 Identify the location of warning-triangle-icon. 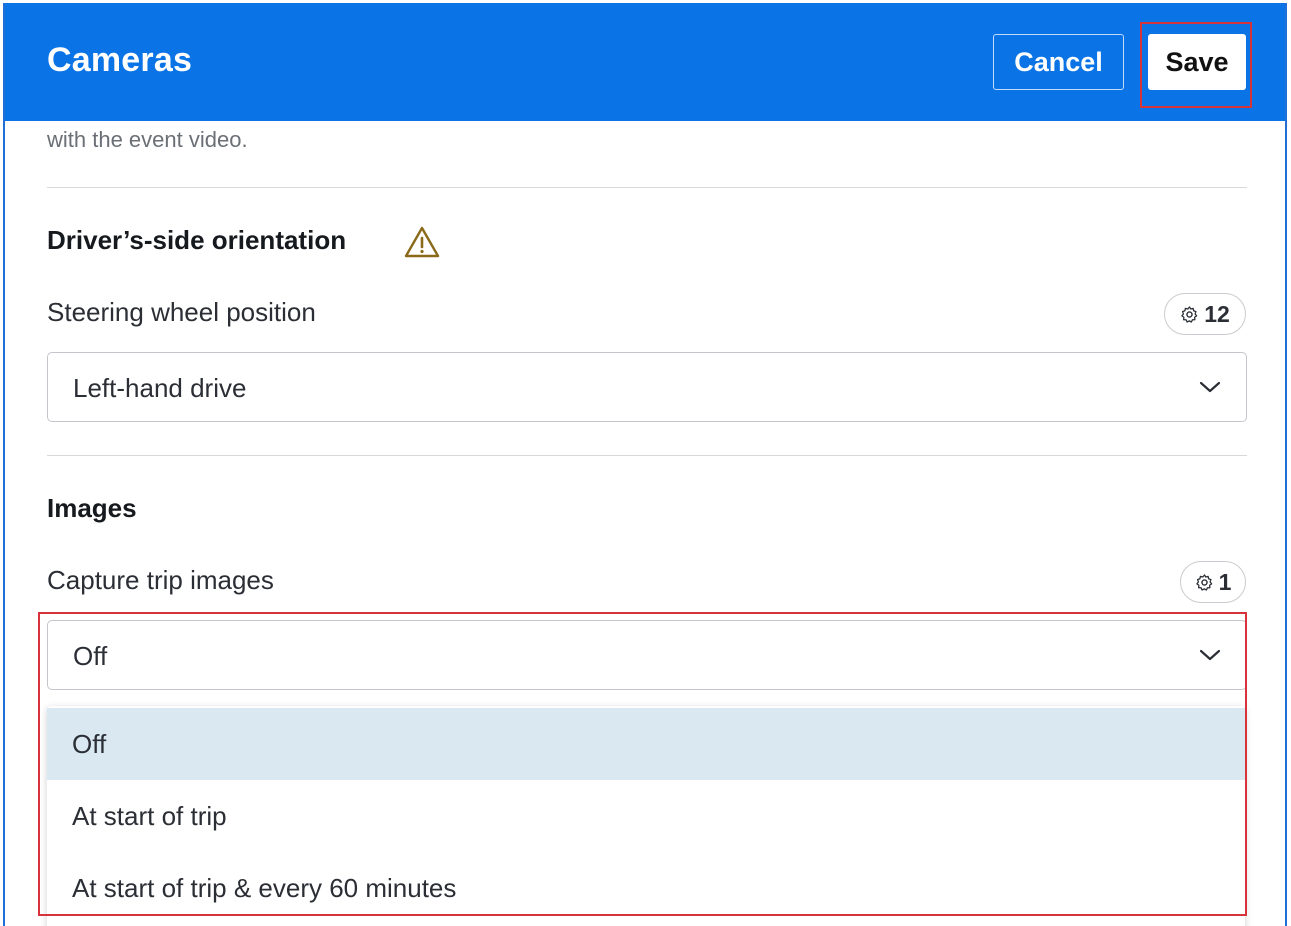
(422, 242).